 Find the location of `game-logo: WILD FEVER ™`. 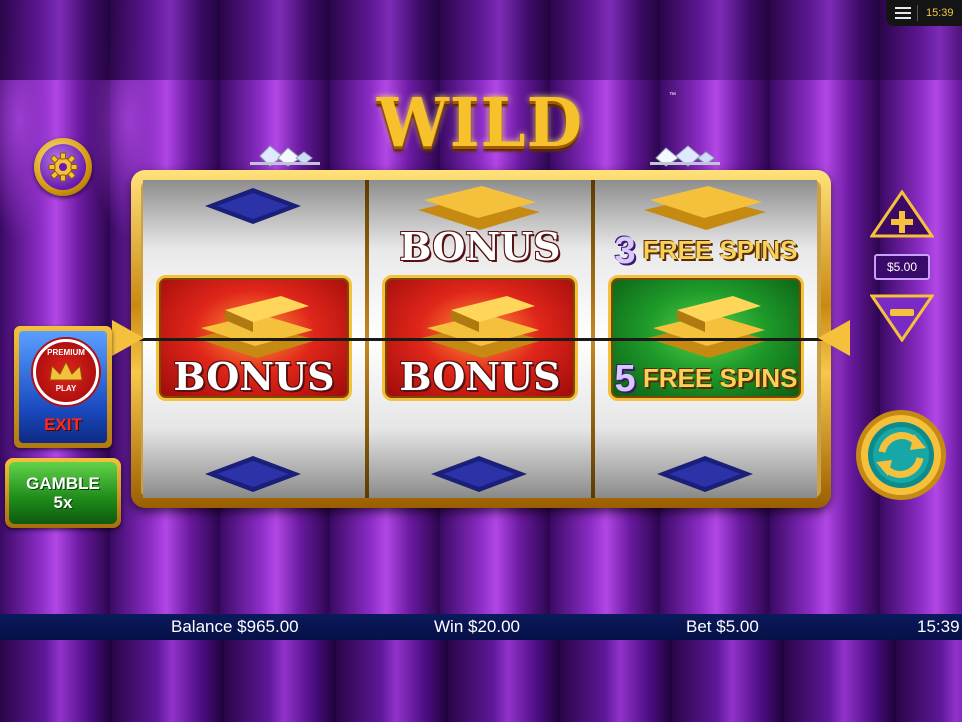

game-logo: WILD FEVER ™ is located at coordinates (480, 165).